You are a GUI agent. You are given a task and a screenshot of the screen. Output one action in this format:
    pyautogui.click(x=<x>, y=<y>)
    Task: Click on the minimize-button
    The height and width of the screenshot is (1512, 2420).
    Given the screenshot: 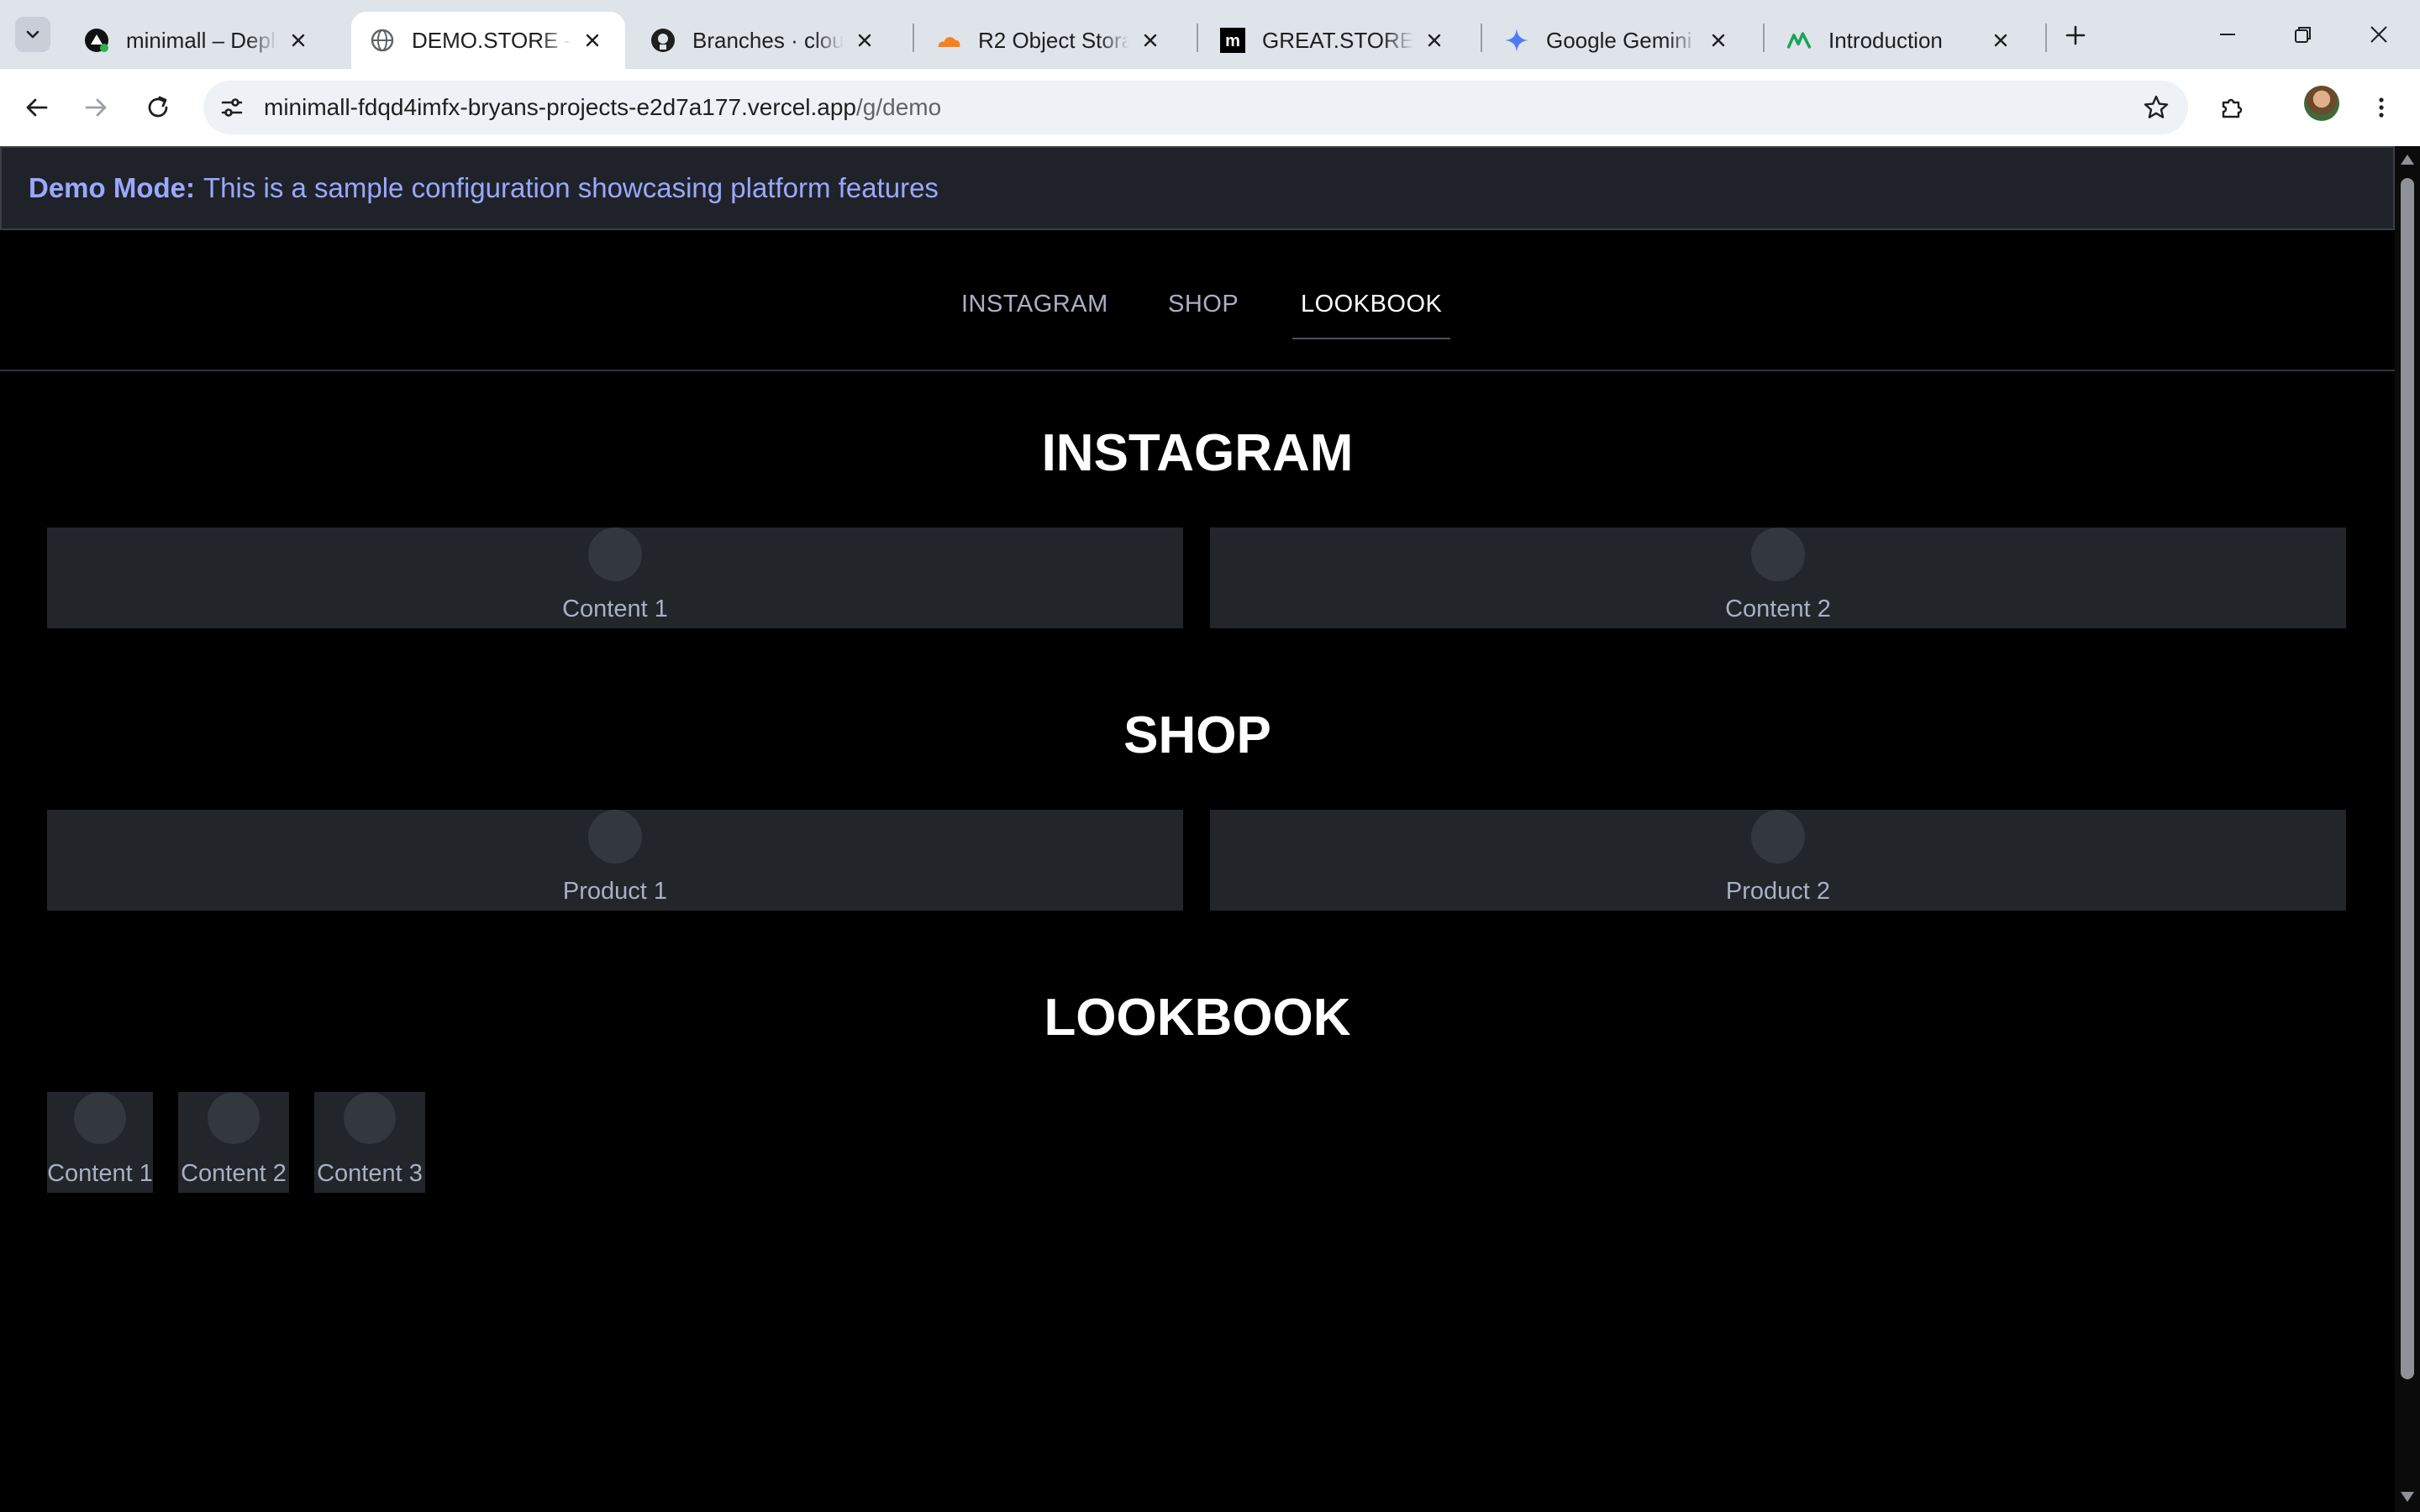 What is the action you would take?
    pyautogui.click(x=2227, y=34)
    